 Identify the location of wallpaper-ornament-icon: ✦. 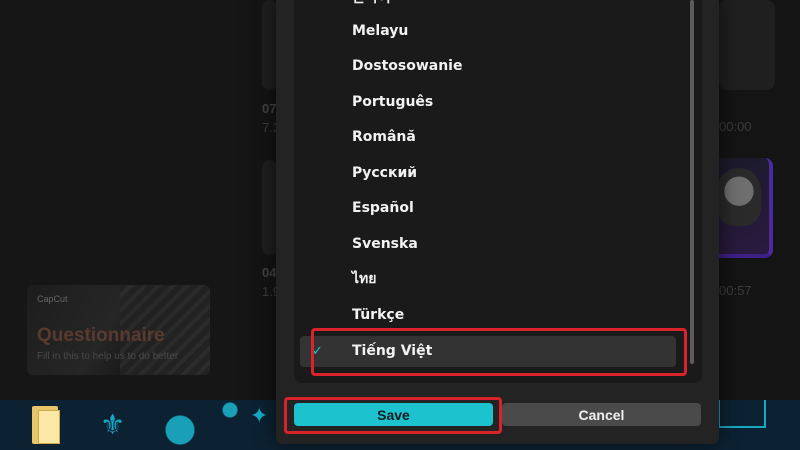
(259, 416).